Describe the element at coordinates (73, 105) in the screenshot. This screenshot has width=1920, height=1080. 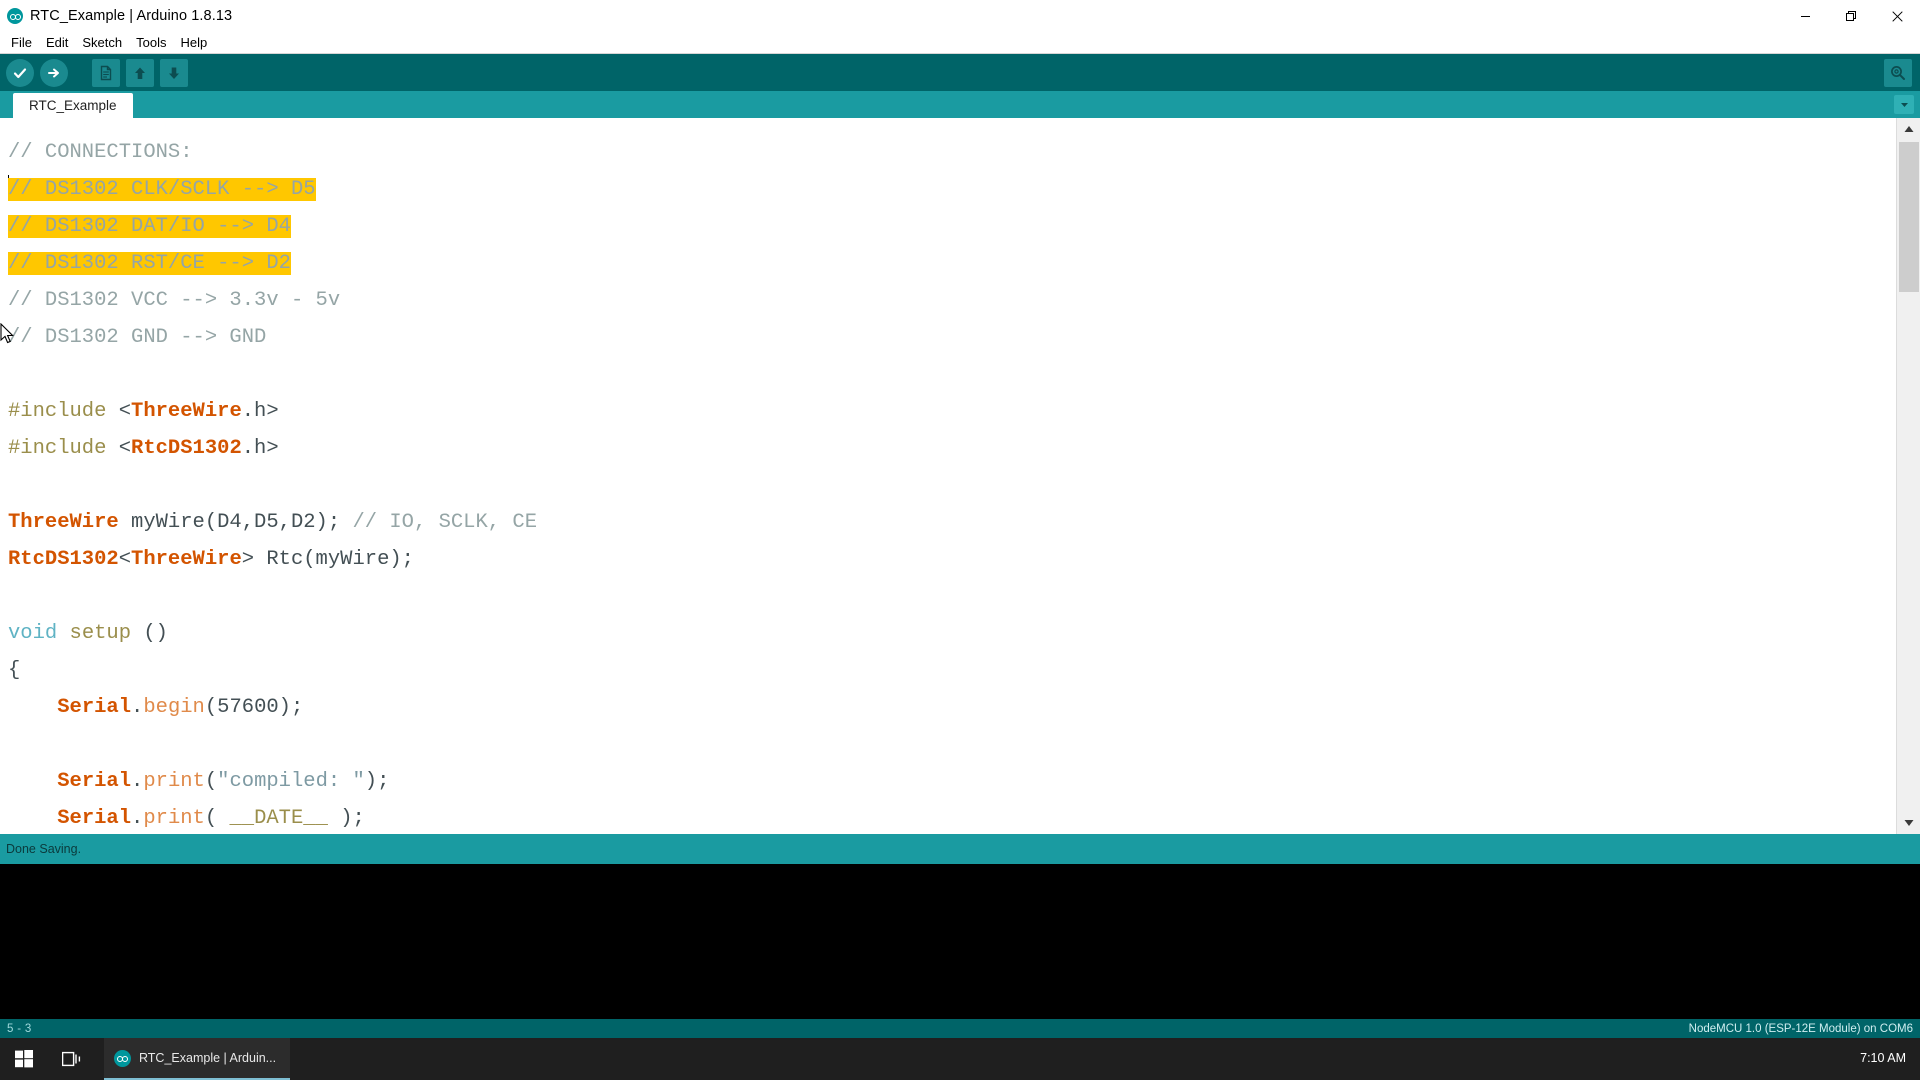
I see `sketch-tab-rtc-example: RTC_Example` at that location.